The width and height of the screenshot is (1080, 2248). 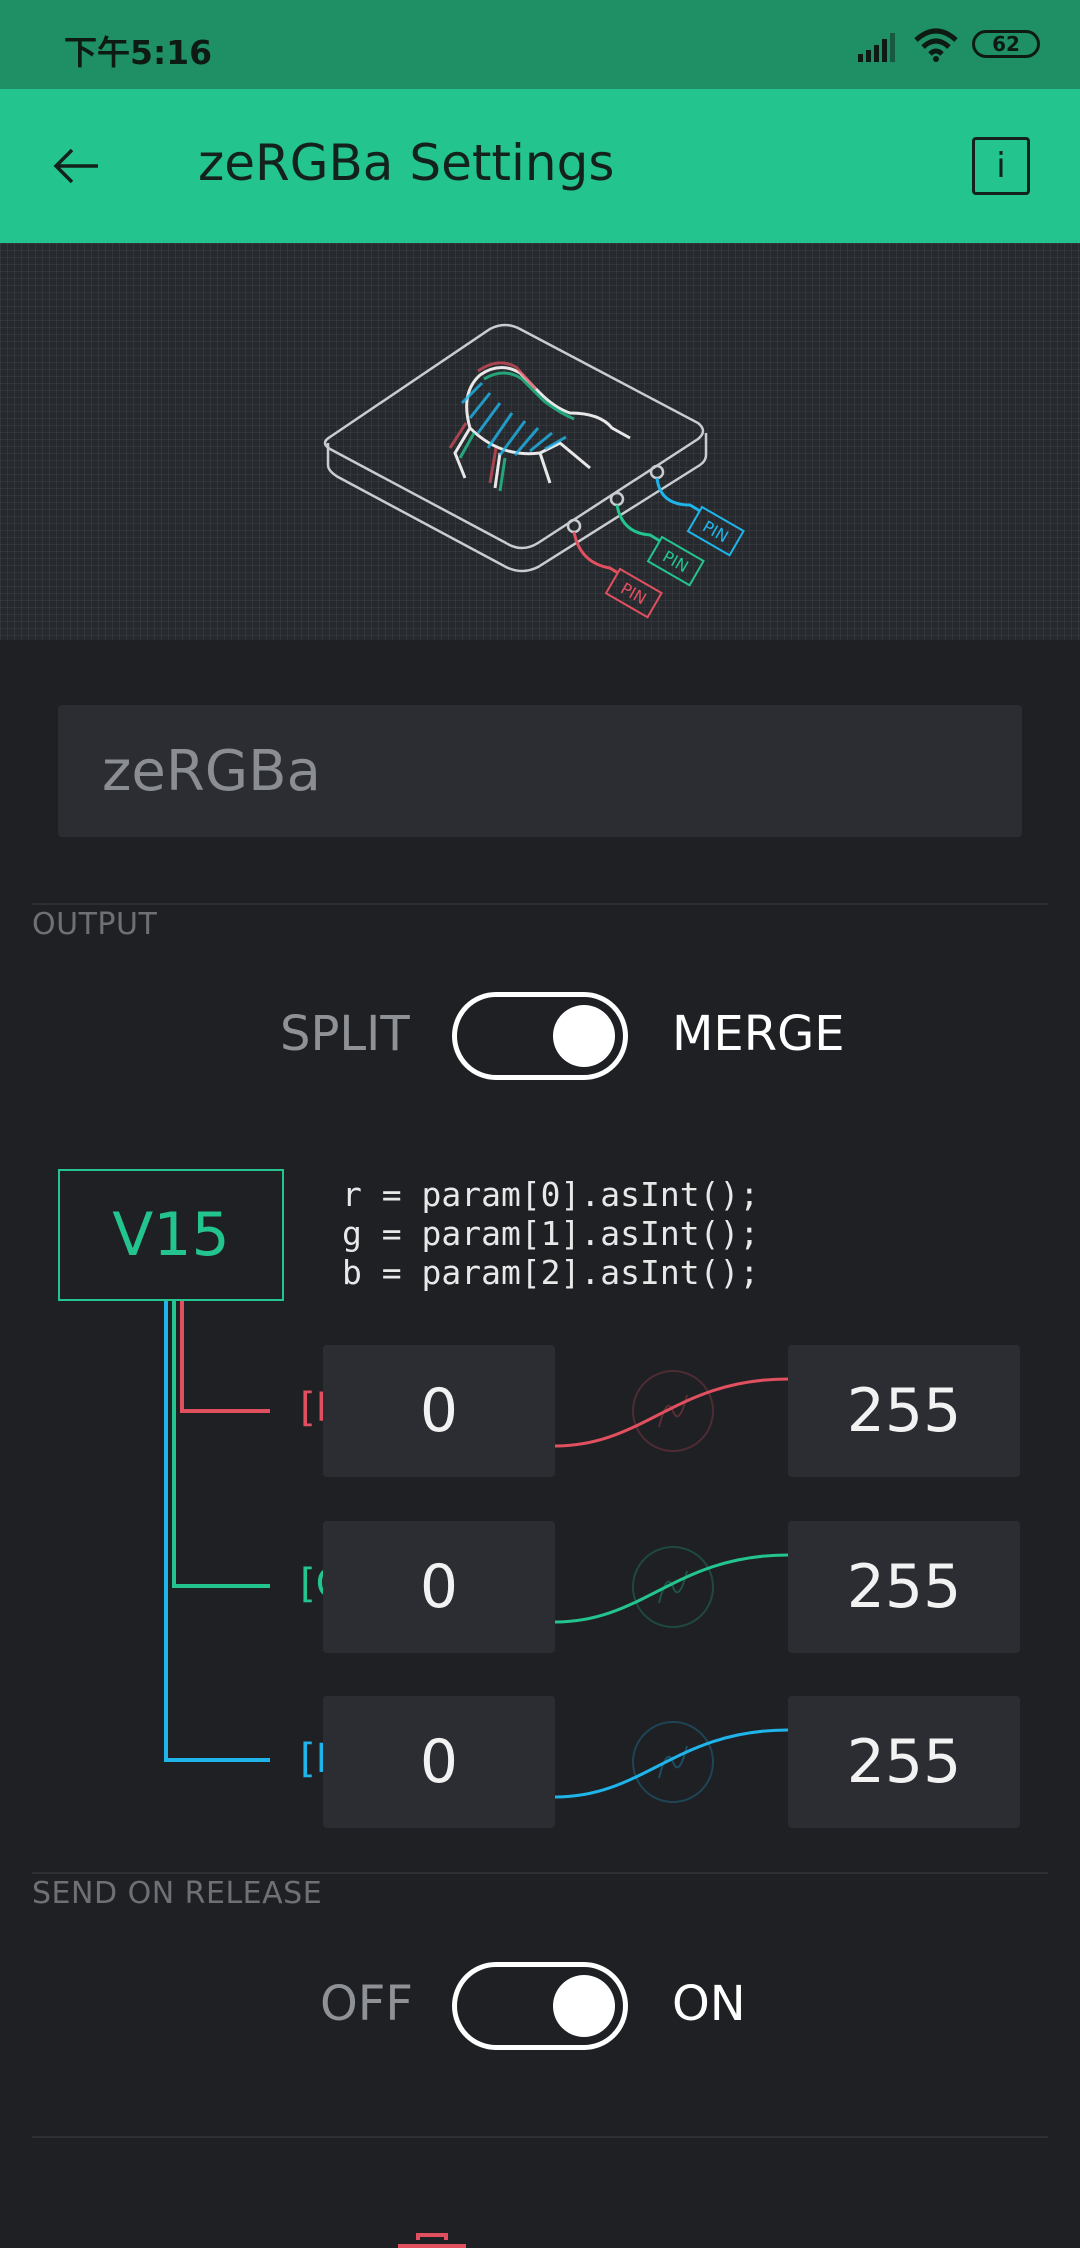 What do you see at coordinates (432, 2240) in the screenshot?
I see `trash-icon` at bounding box center [432, 2240].